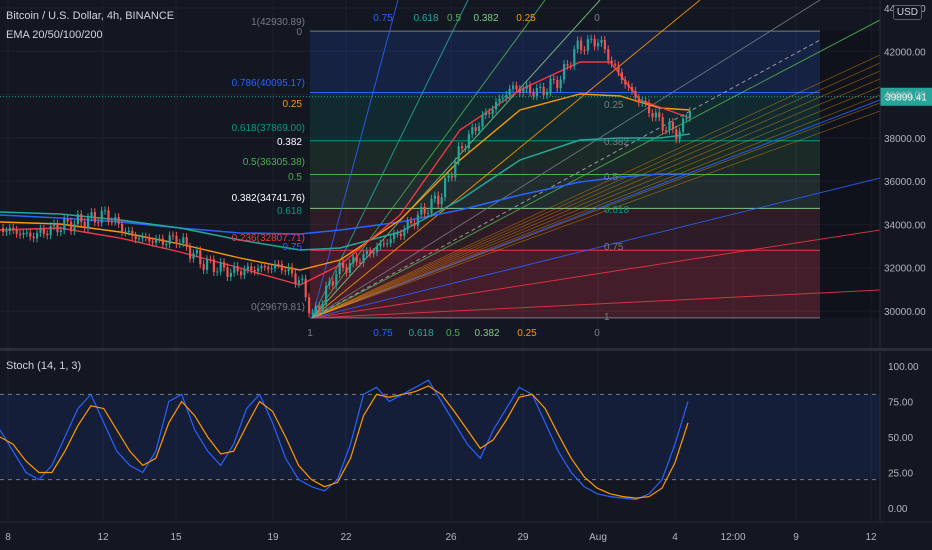 This screenshot has height=550, width=932. Describe the element at coordinates (905, 96) in the screenshot. I see `price-axis-tick: 40000.00` at that location.